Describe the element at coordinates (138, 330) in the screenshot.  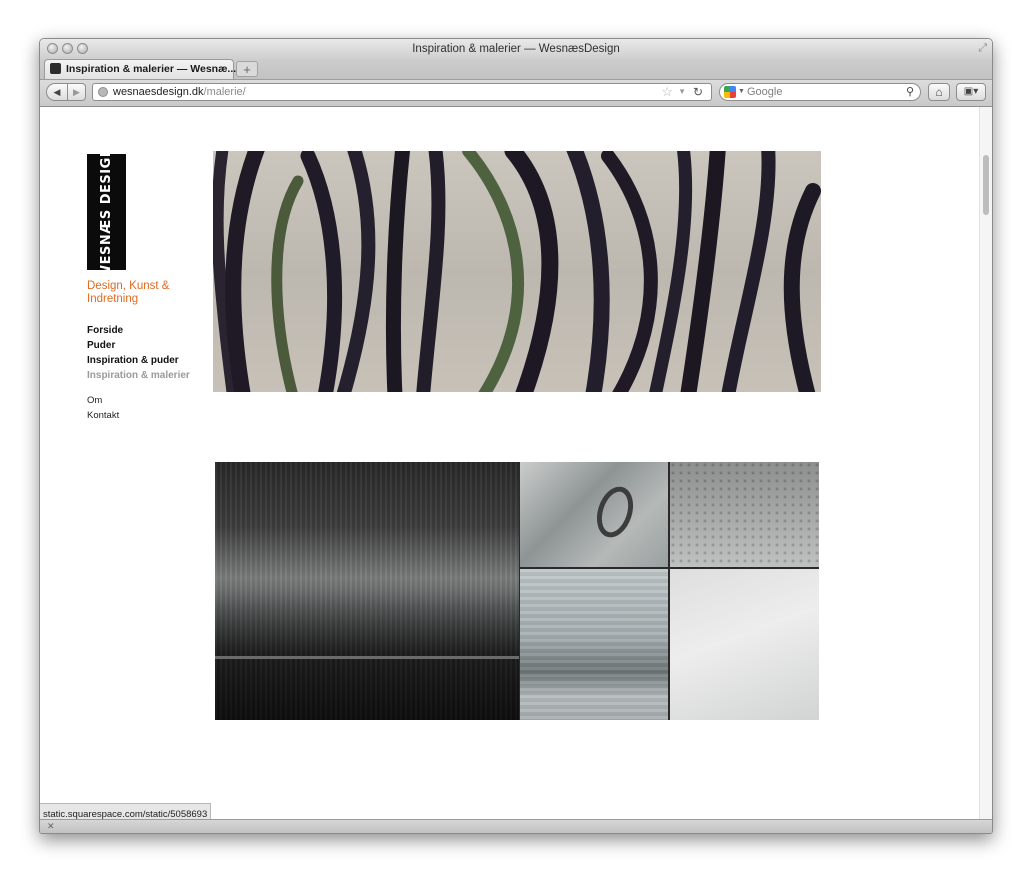
I see `nav-item-forside: Forside` at that location.